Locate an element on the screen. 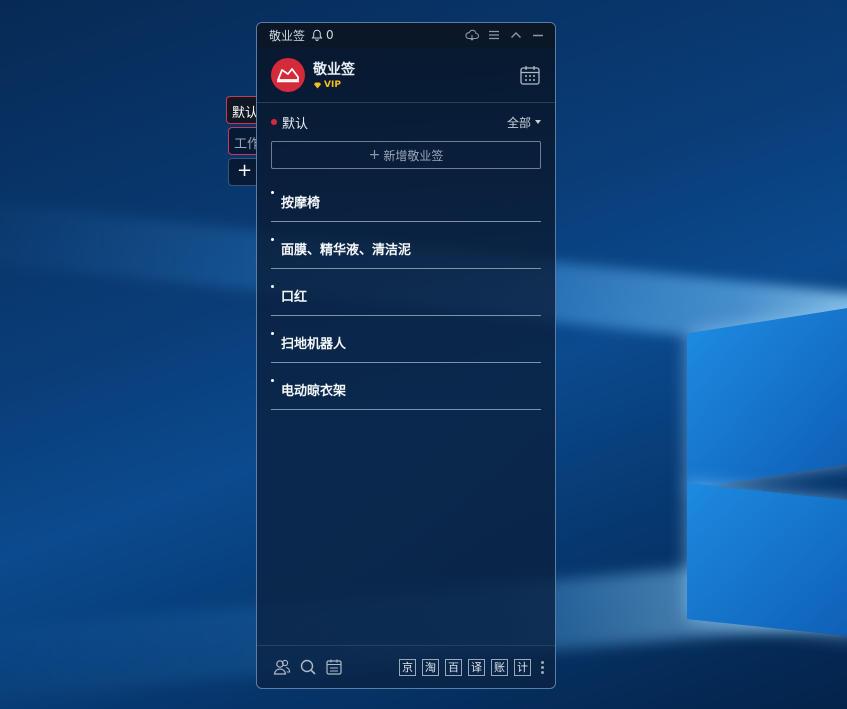 This screenshot has width=847, height=709. add-category-button: + is located at coordinates (243, 172).